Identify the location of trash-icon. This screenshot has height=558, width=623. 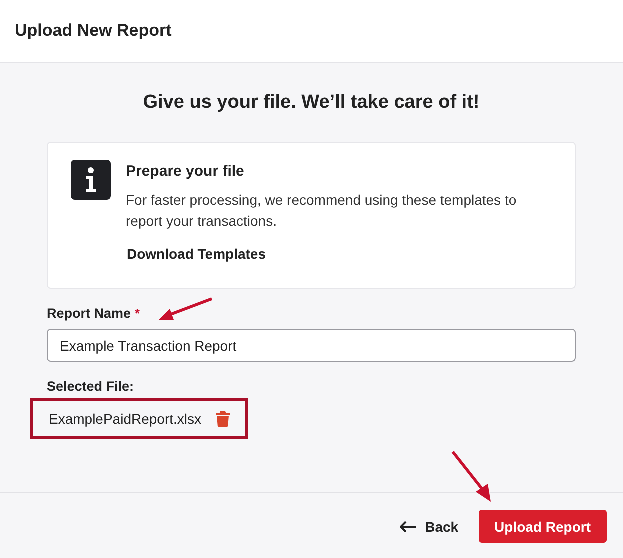
(223, 418).